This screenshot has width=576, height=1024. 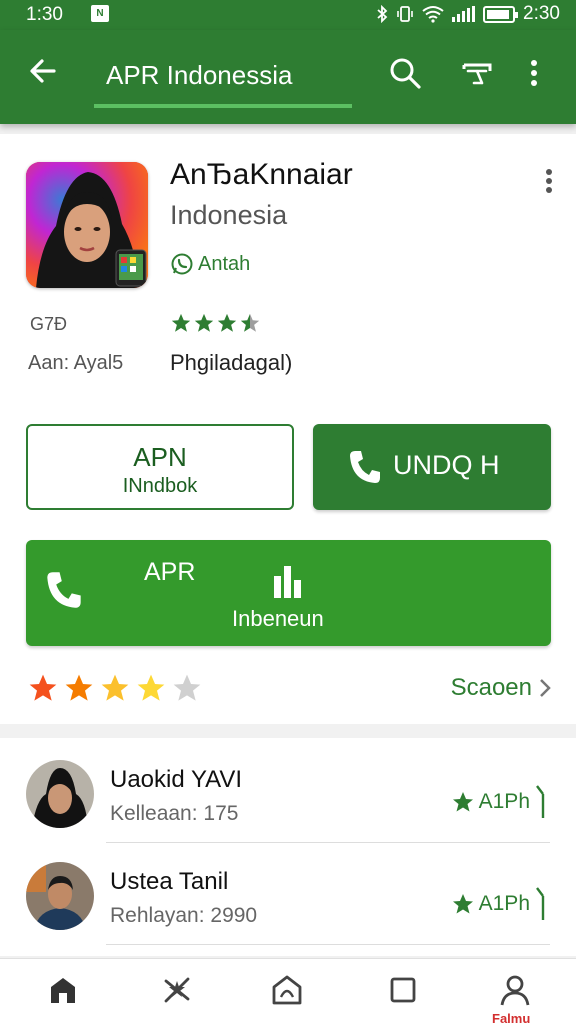 What do you see at coordinates (405, 73) in the screenshot?
I see `search-icon` at bounding box center [405, 73].